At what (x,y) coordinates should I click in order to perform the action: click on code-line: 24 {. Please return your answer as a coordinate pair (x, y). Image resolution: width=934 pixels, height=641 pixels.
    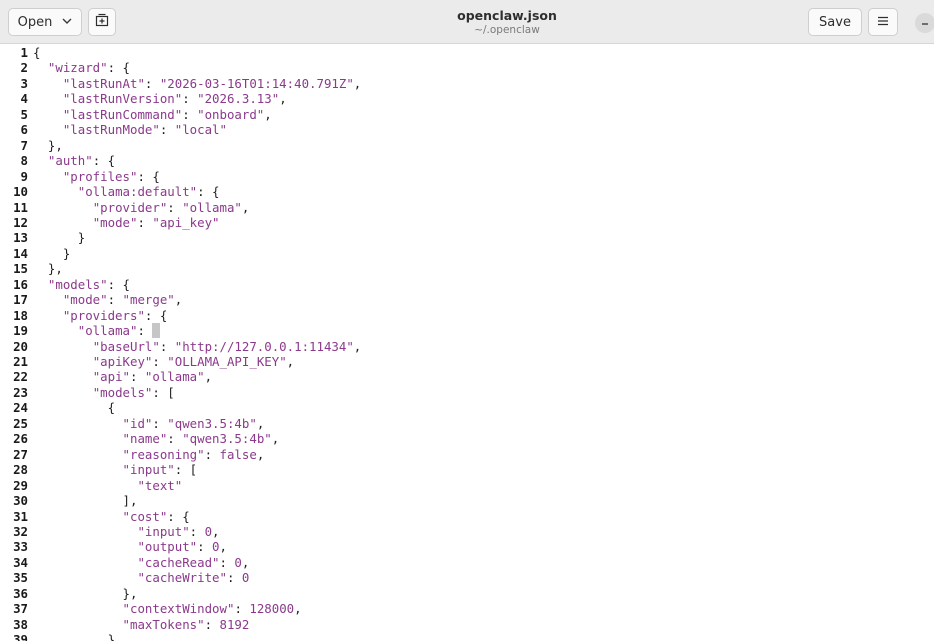
    Looking at the image, I should click on (467, 407).